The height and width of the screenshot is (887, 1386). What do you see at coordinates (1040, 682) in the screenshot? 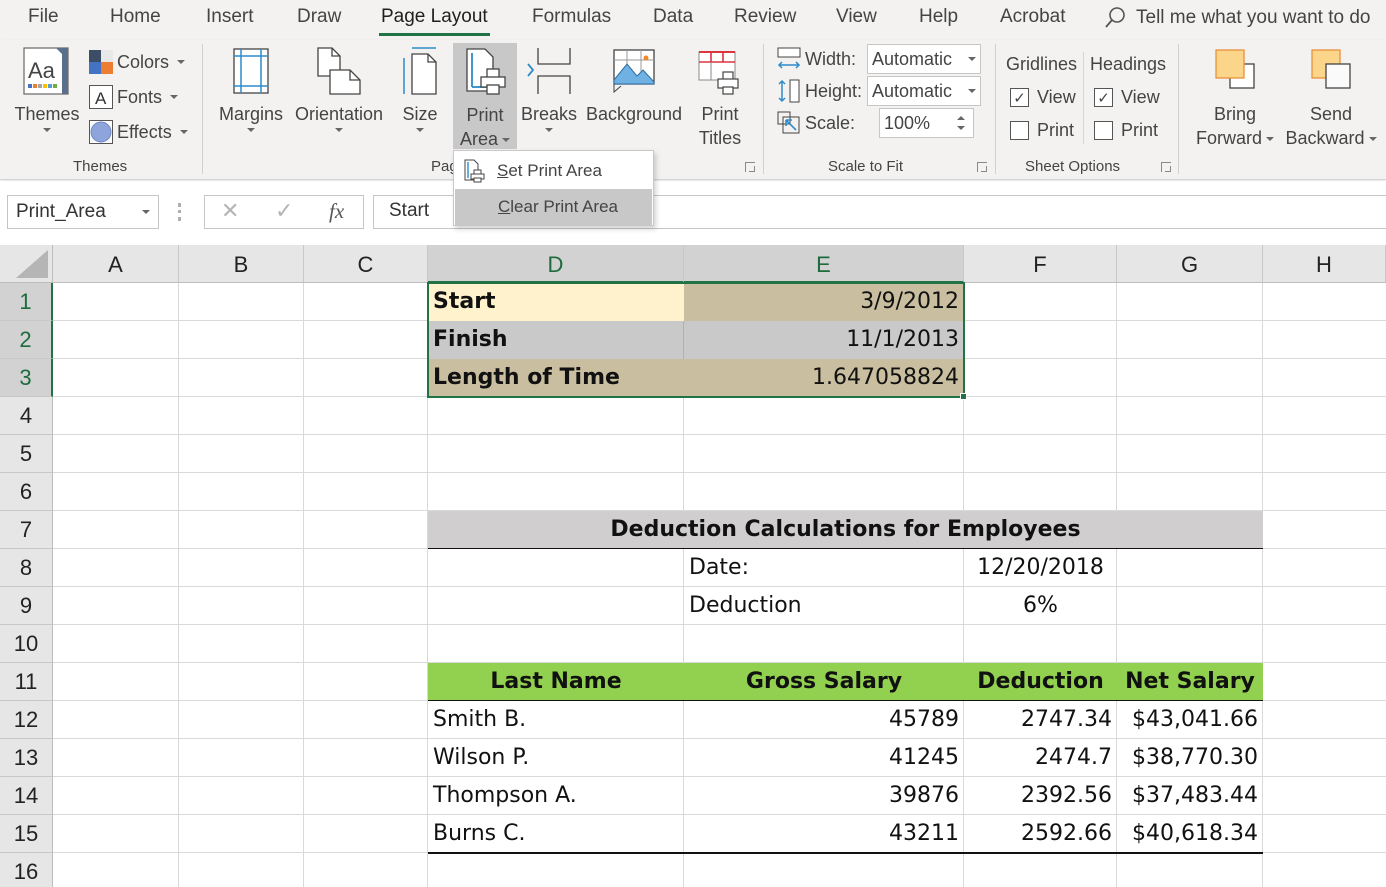
I see `column-heading-deduction: Deduction` at bounding box center [1040, 682].